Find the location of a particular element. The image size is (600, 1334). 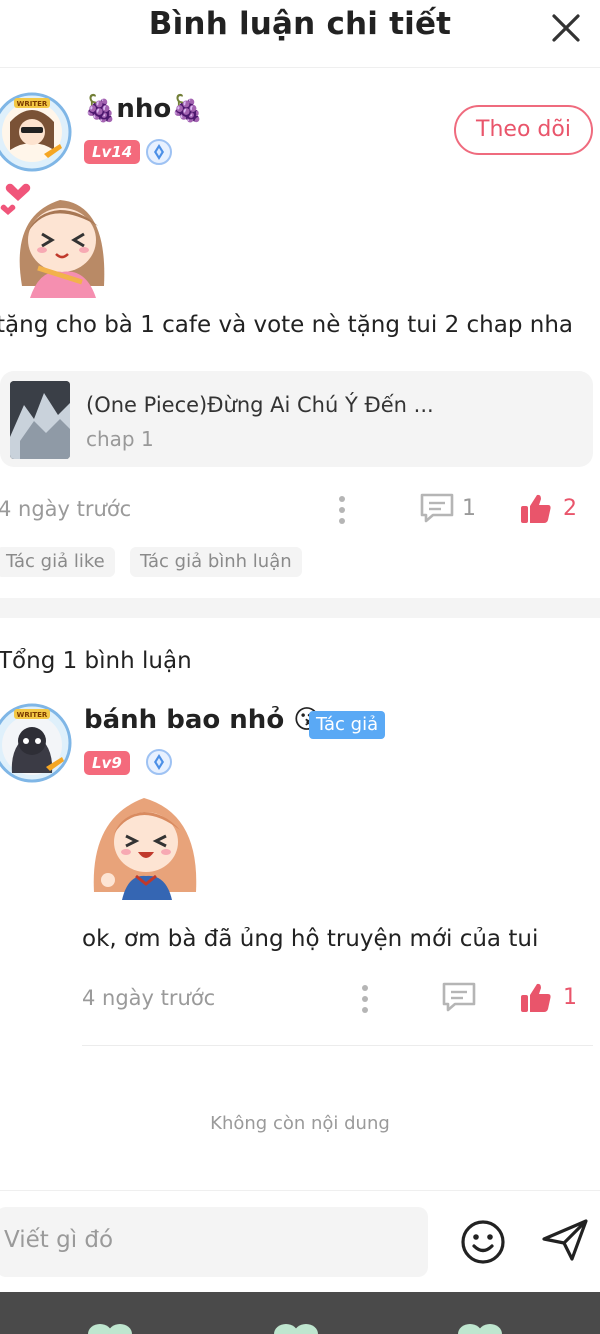

like-count: 2 is located at coordinates (570, 508).